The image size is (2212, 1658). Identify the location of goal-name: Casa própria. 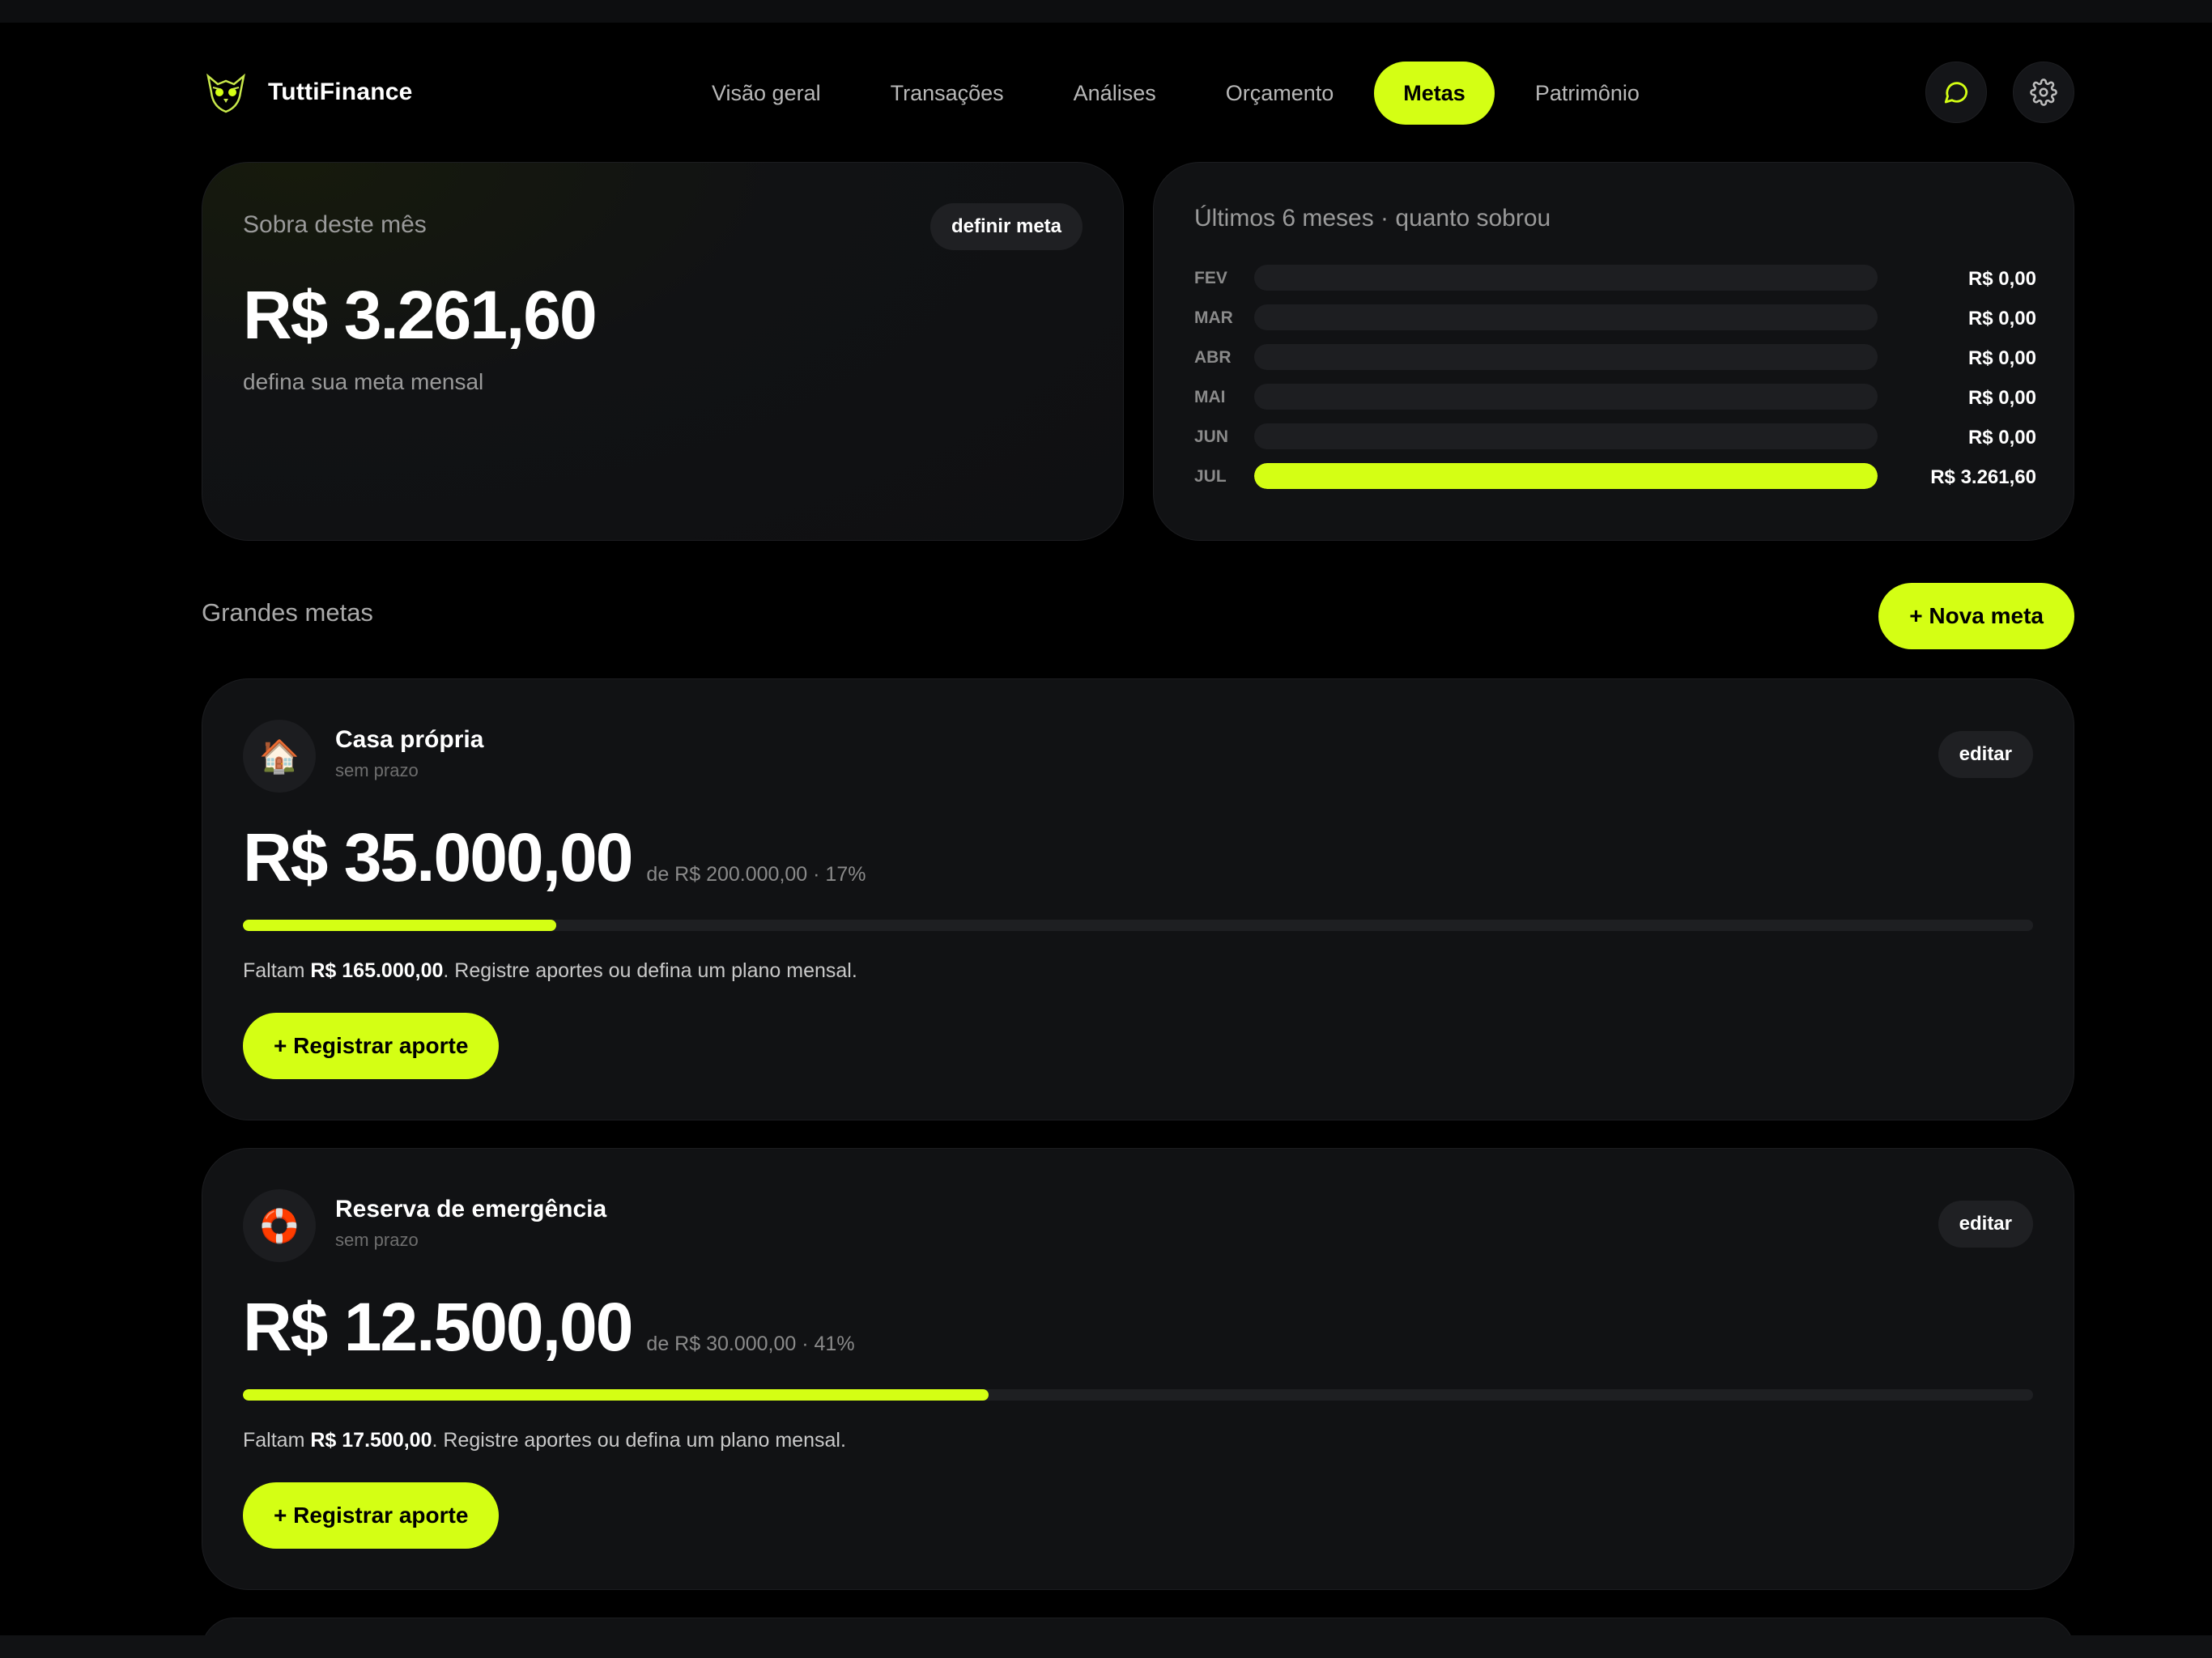
(410, 739).